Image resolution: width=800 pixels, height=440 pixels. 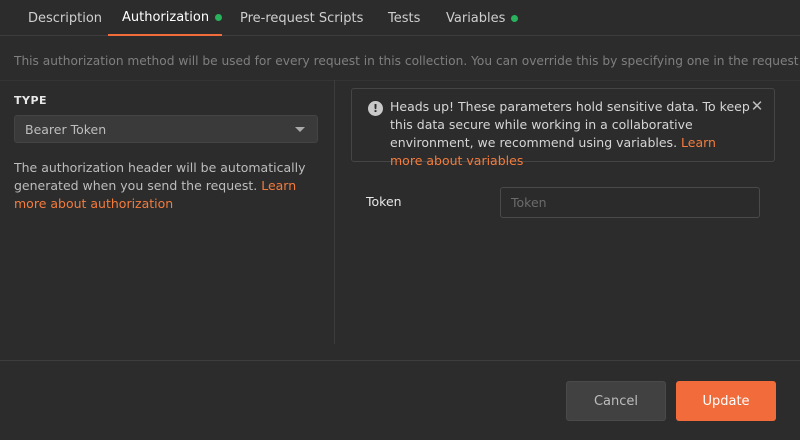 What do you see at coordinates (300, 129) in the screenshot?
I see `chevron-down-icon` at bounding box center [300, 129].